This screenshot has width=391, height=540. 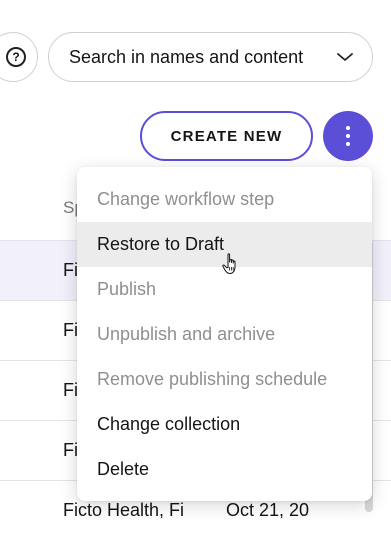 What do you see at coordinates (186, 199) in the screenshot?
I see `menu-item-change-workflow-step: Change workflow step` at bounding box center [186, 199].